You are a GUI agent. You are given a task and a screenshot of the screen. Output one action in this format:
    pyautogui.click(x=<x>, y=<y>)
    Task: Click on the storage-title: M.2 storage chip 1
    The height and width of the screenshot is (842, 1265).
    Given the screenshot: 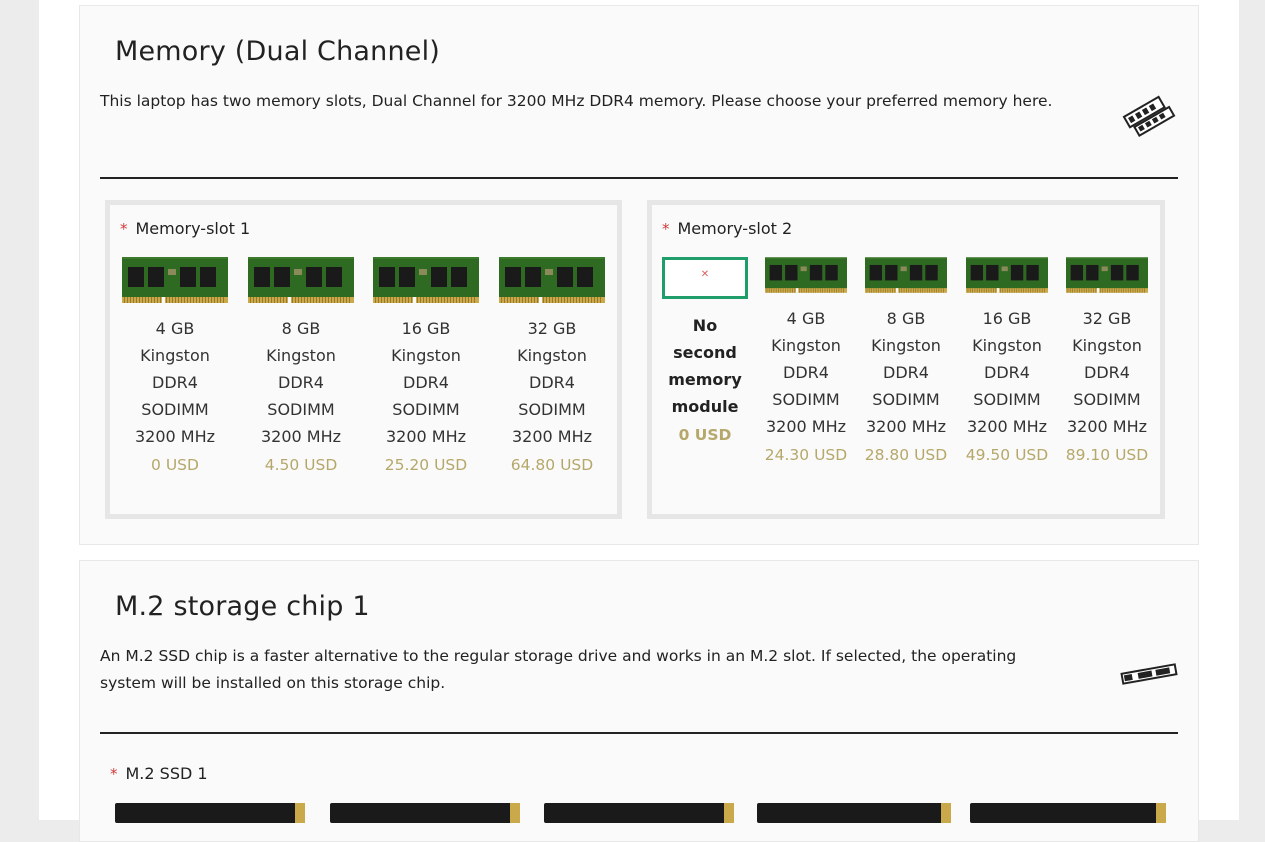 What is the action you would take?
    pyautogui.click(x=242, y=606)
    